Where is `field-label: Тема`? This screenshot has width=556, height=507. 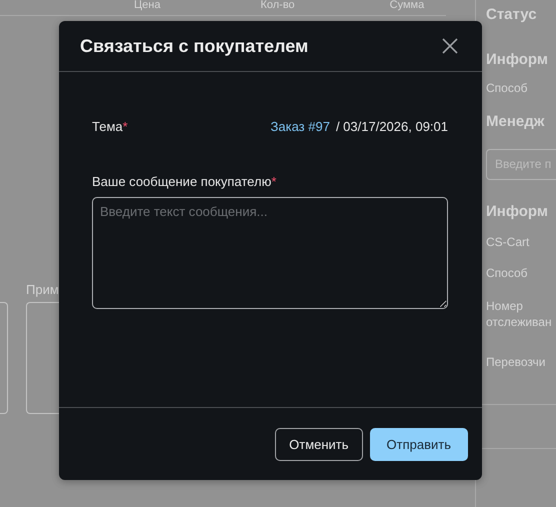 field-label: Тема is located at coordinates (107, 126).